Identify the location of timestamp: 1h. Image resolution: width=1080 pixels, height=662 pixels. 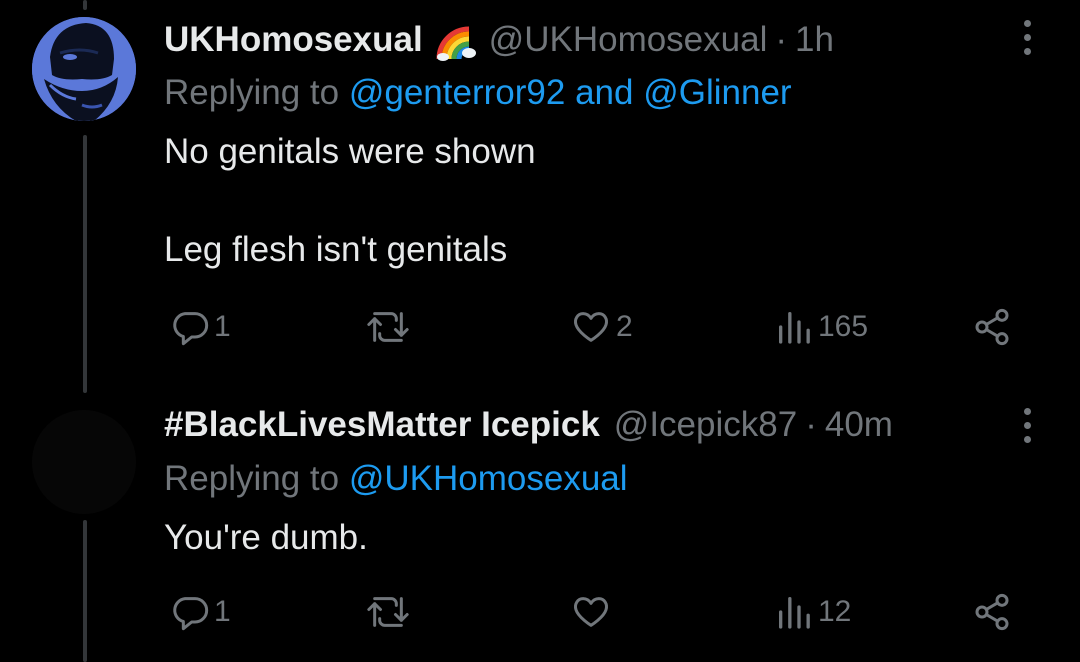
(814, 40).